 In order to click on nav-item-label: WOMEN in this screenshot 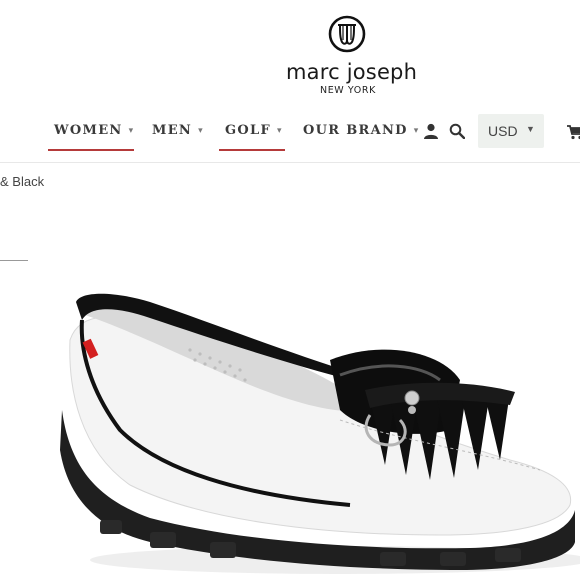, I will do `click(88, 130)`.